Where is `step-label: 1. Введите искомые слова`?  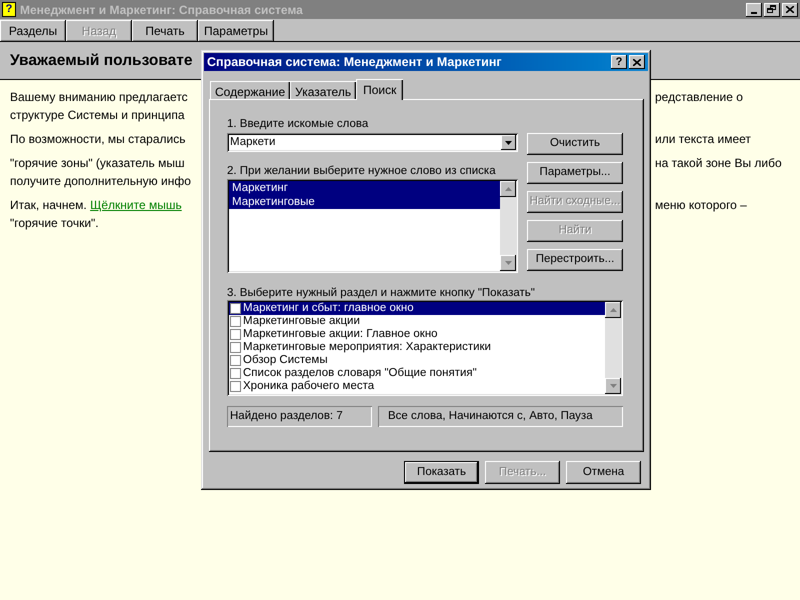
step-label: 1. Введите искомые слова is located at coordinates (298, 124).